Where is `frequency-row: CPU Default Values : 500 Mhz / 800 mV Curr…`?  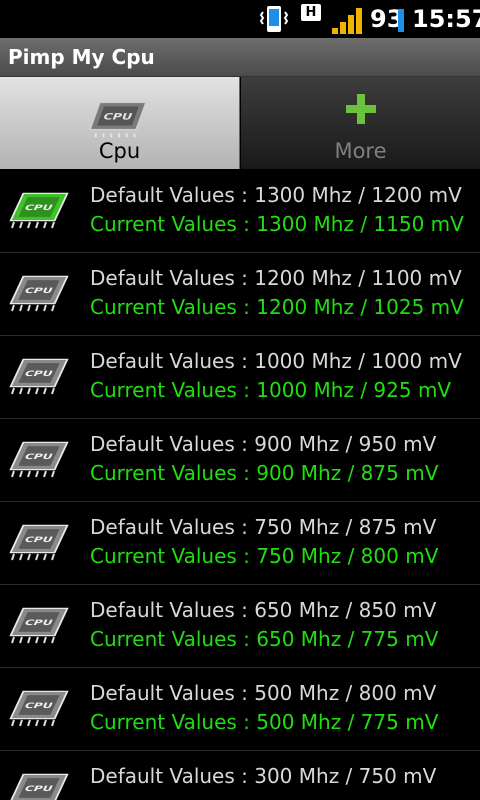
frequency-row: CPU Default Values : 500 Mhz / 800 mV Curr… is located at coordinates (240, 709).